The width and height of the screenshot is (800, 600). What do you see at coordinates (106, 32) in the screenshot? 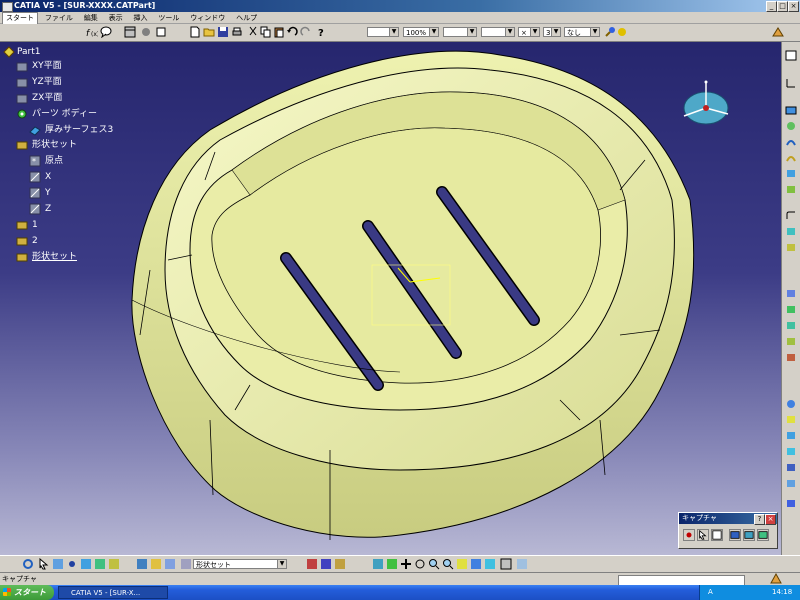
I see `comment-icon` at bounding box center [106, 32].